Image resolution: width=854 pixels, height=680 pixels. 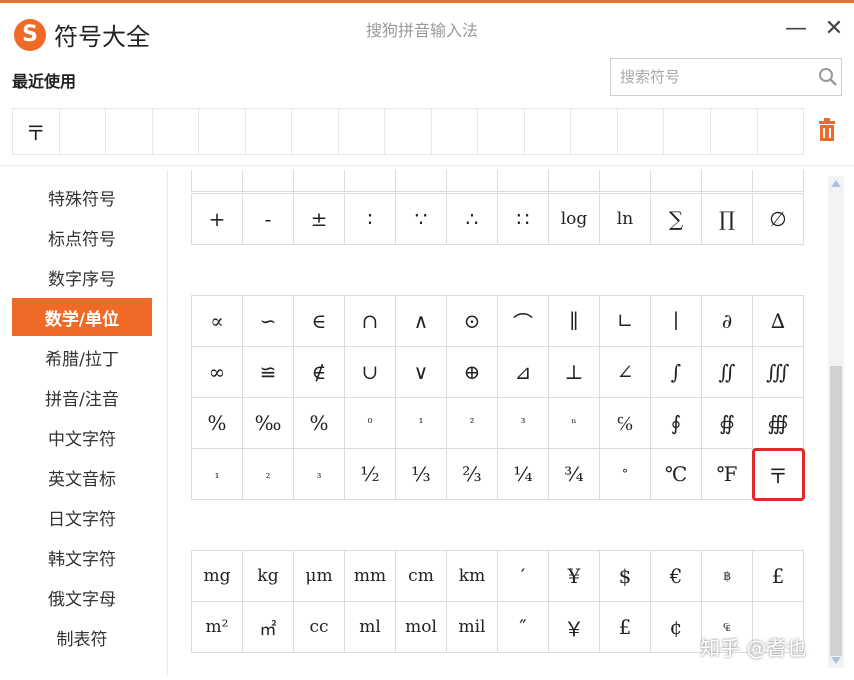 What do you see at coordinates (676, 474) in the screenshot?
I see `symbol-cell: ℃` at bounding box center [676, 474].